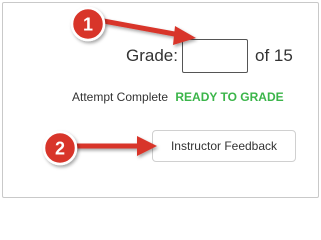  I want to click on callout-number-2: 2, so click(60, 149).